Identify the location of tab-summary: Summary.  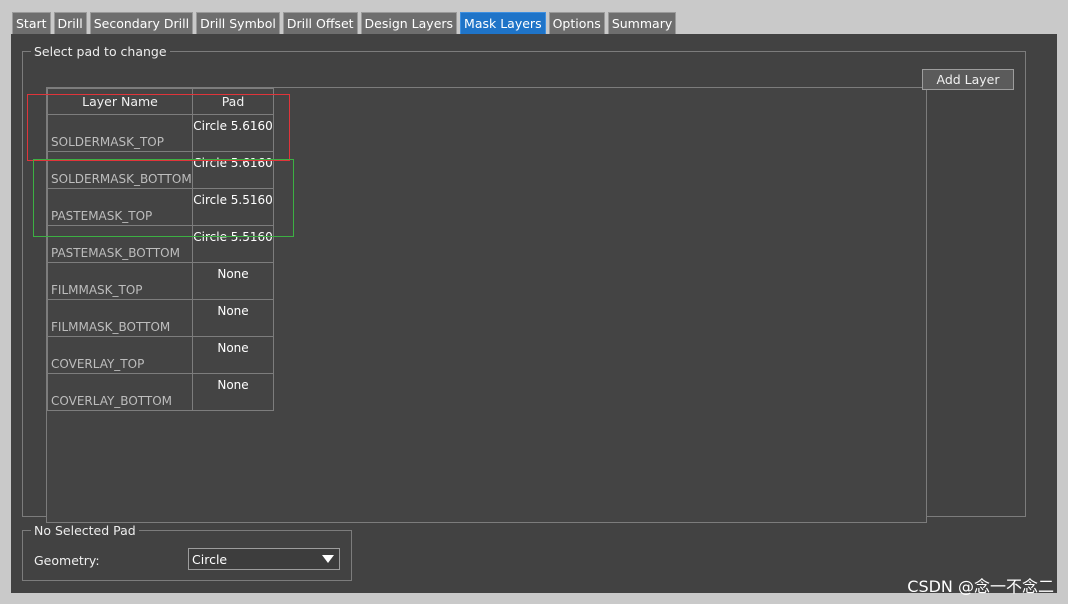
(642, 23).